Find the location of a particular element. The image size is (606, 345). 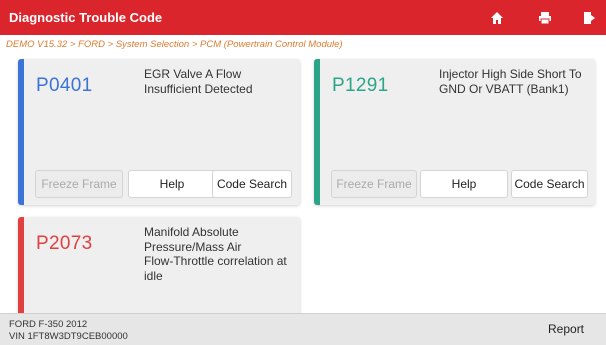

print-button is located at coordinates (545, 17).